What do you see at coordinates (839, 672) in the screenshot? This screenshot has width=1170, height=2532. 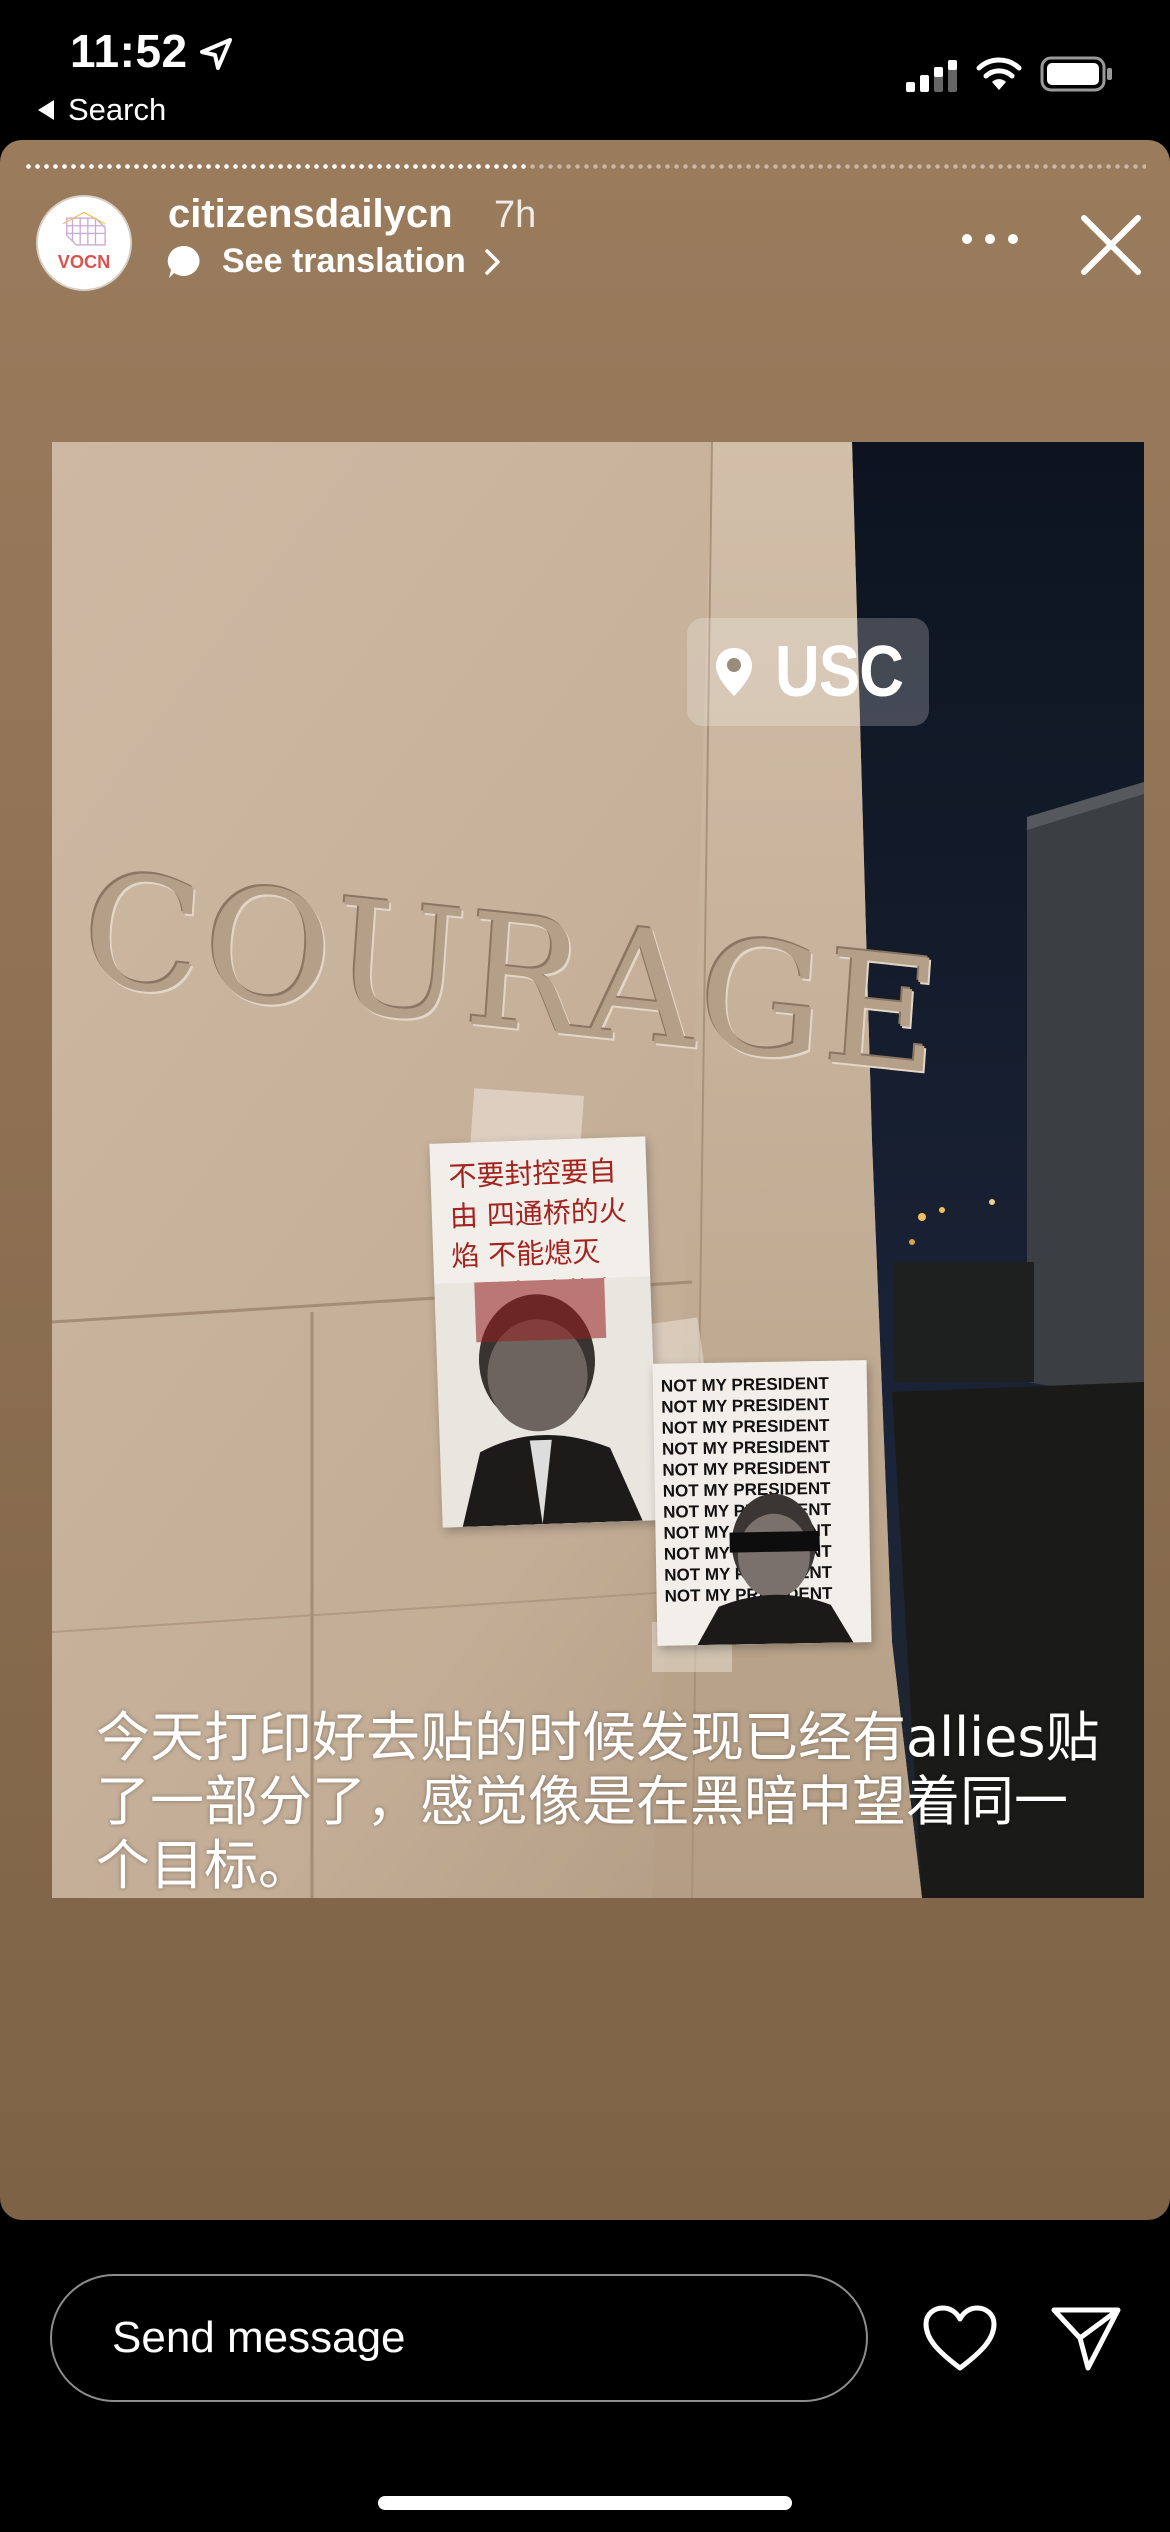 I see `location-sticker-label: USC` at bounding box center [839, 672].